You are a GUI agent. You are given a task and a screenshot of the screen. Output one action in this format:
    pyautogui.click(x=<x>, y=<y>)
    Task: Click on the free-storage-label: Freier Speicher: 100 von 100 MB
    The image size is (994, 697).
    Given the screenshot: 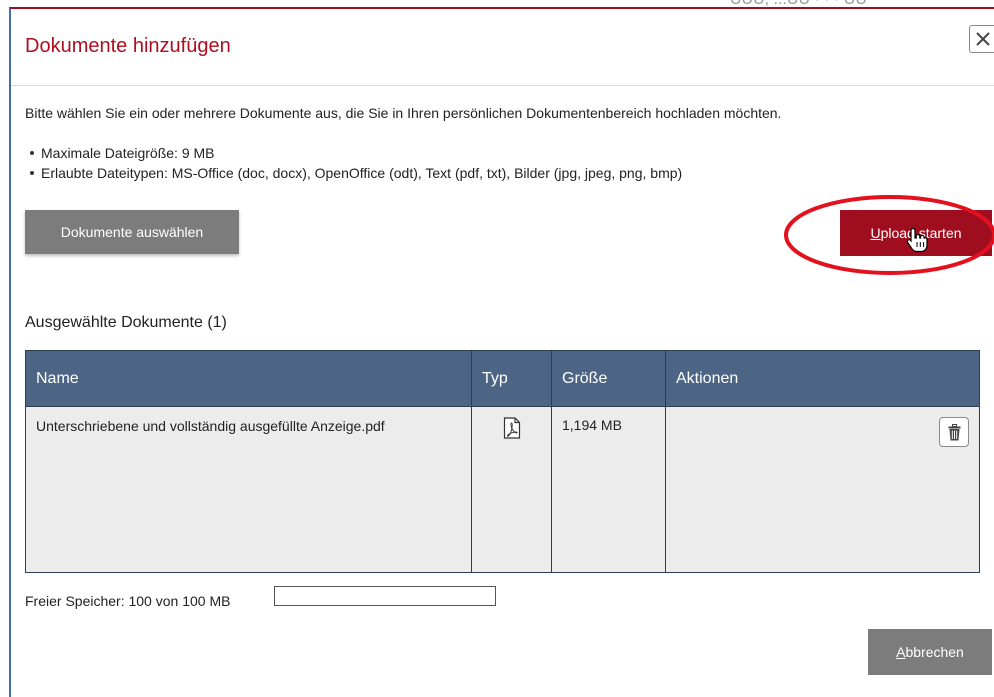 What is the action you would take?
    pyautogui.click(x=128, y=601)
    